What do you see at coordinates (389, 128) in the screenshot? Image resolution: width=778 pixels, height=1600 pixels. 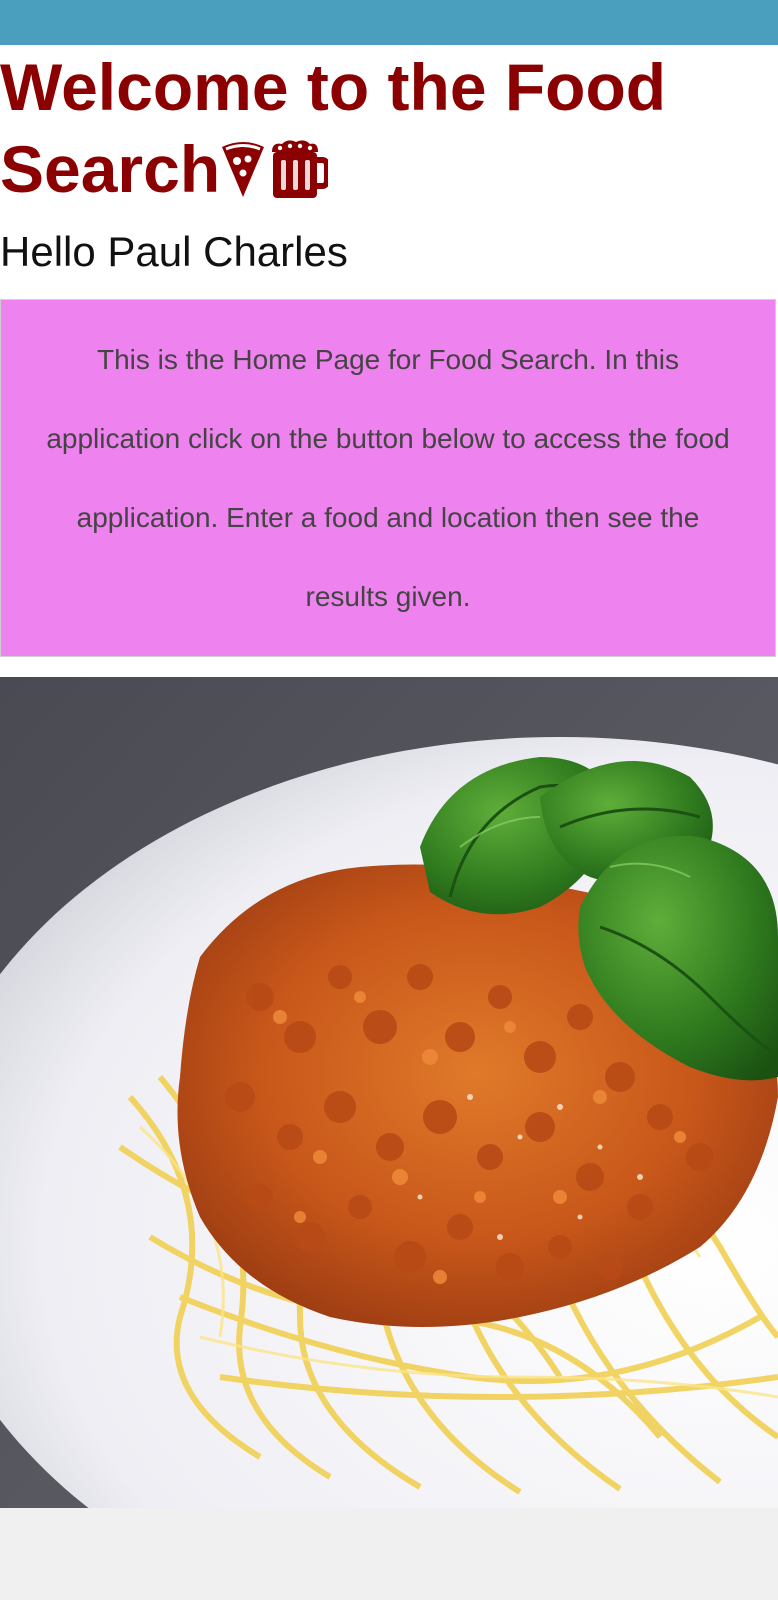 I see `page-title: Welcome to the Food Search` at bounding box center [389, 128].